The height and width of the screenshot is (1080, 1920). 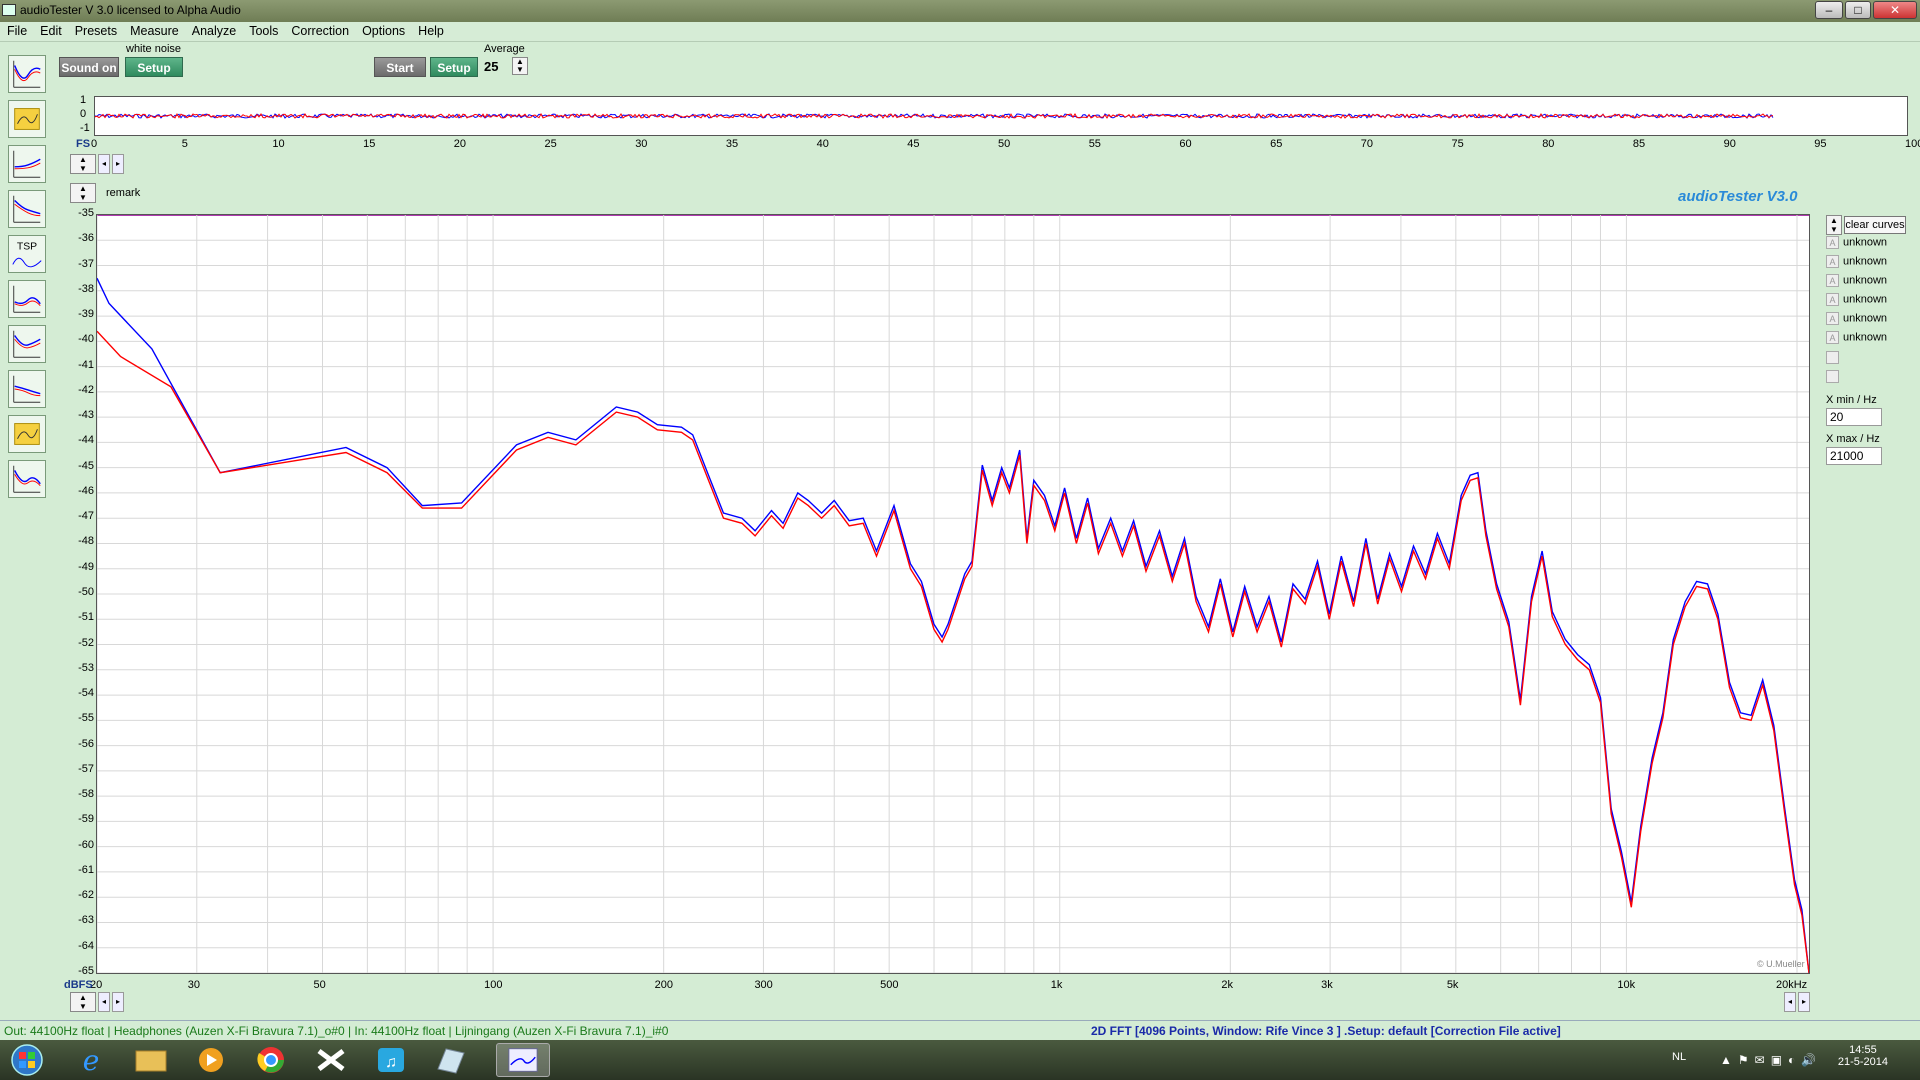 What do you see at coordinates (213, 30) in the screenshot?
I see `menu-analyze: Analyze` at bounding box center [213, 30].